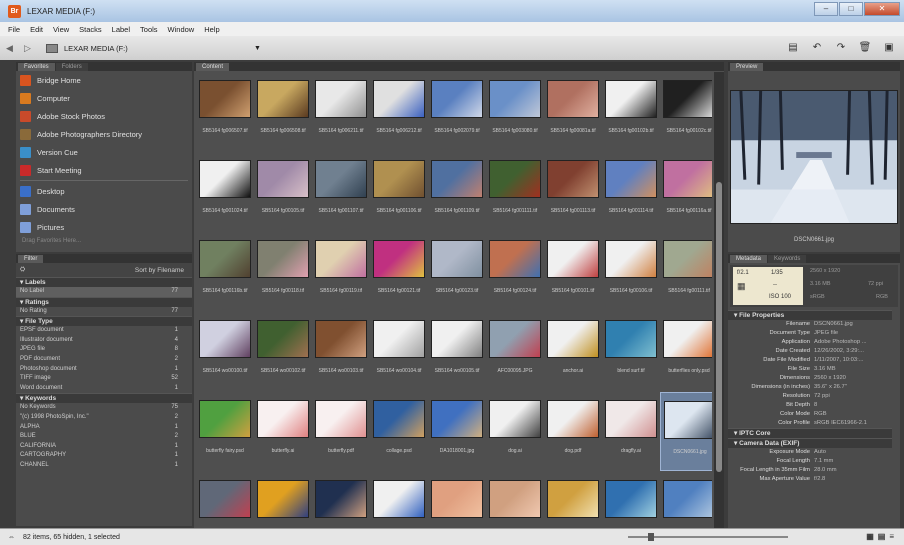 Image resolution: width=904 pixels, height=545 pixels. I want to click on filter-section-header: ▾ Keywords, so click(104, 398).